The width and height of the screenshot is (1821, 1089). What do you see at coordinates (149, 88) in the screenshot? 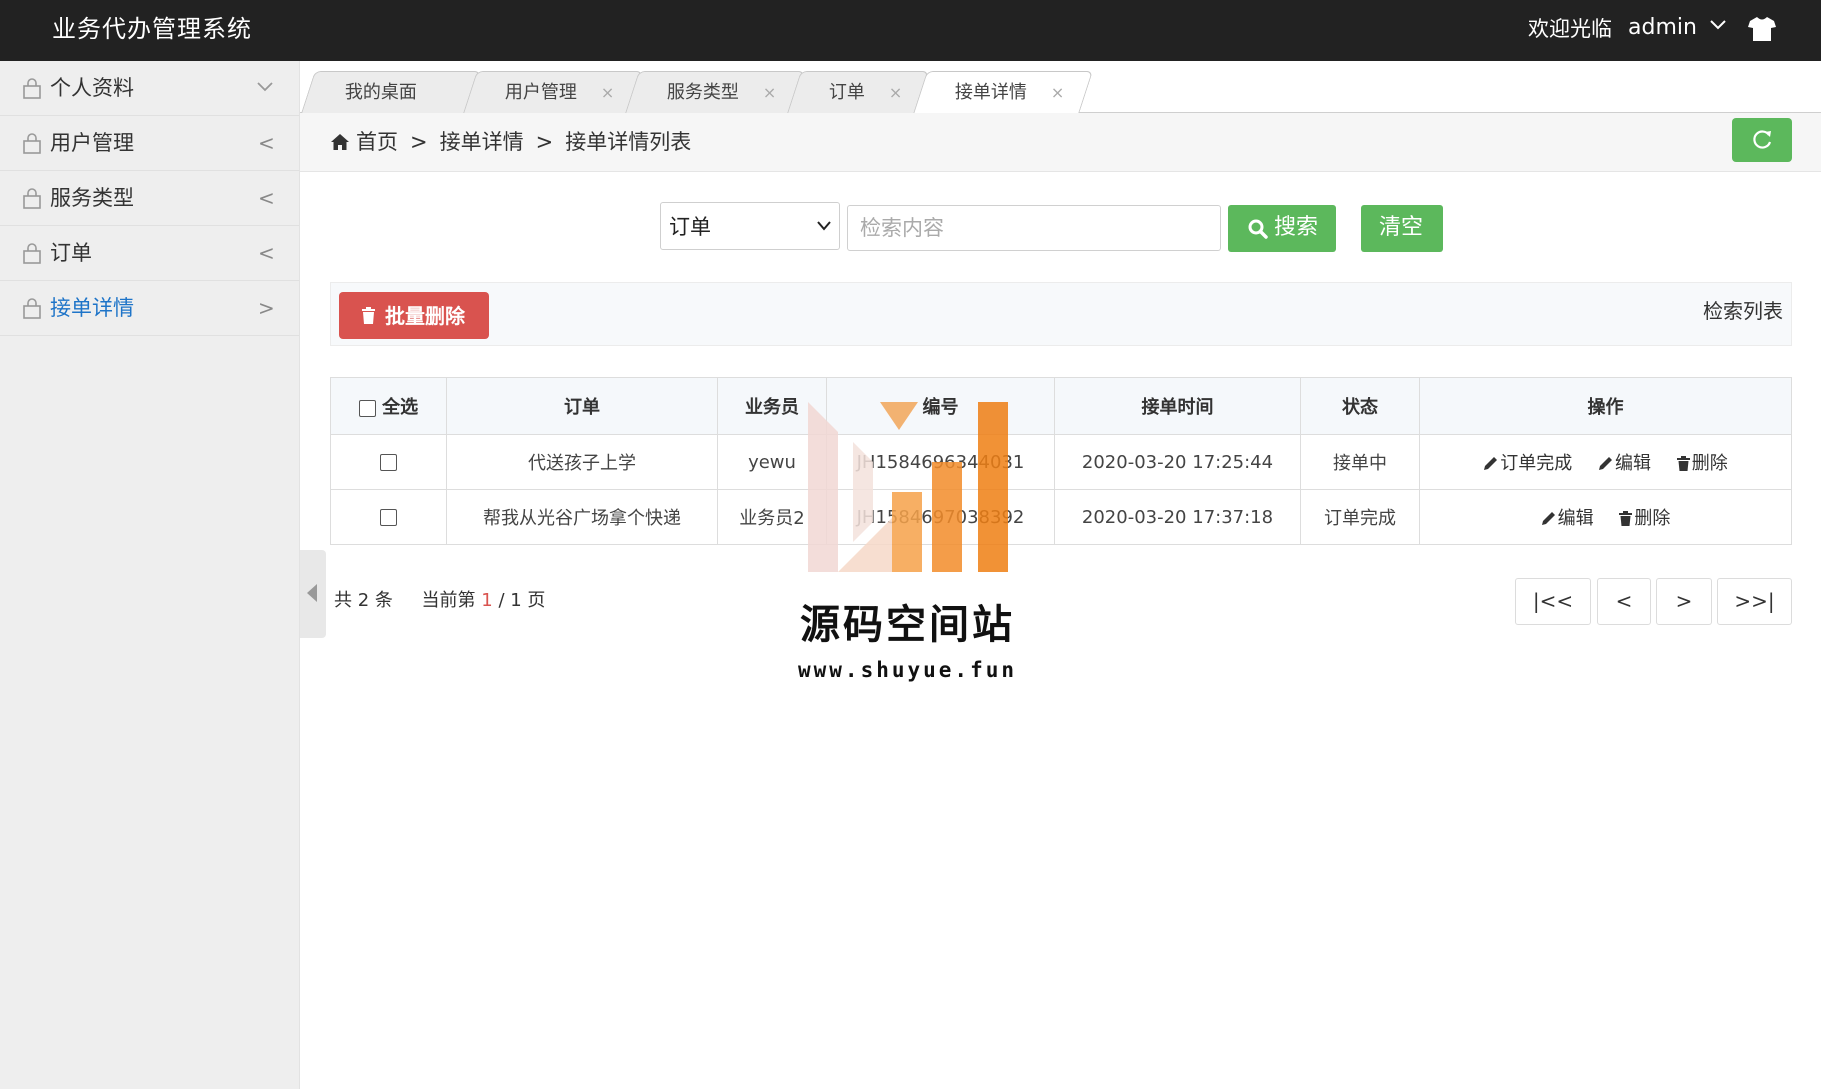
I see `sidebar-item-profile: 个人资料` at bounding box center [149, 88].